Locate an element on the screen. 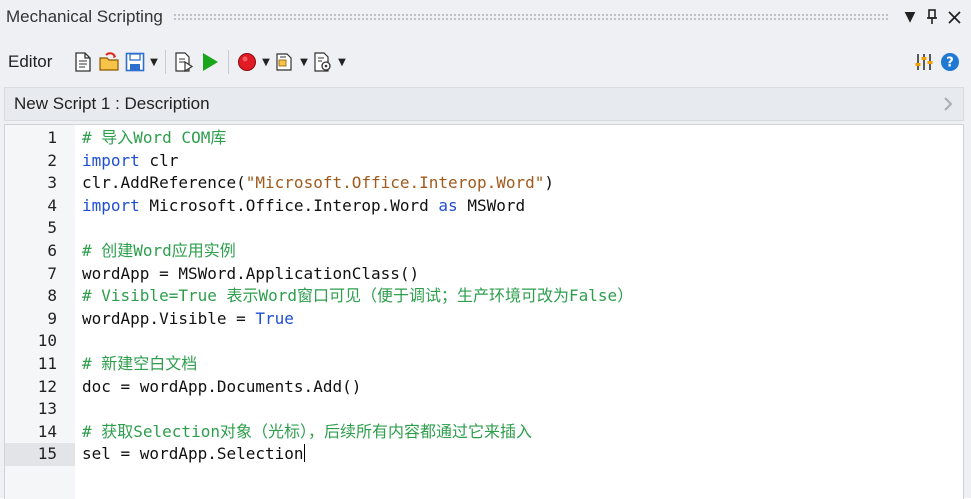 The height and width of the screenshot is (499, 971). code-token: # 导入Word COM库 is located at coordinates (154, 137).